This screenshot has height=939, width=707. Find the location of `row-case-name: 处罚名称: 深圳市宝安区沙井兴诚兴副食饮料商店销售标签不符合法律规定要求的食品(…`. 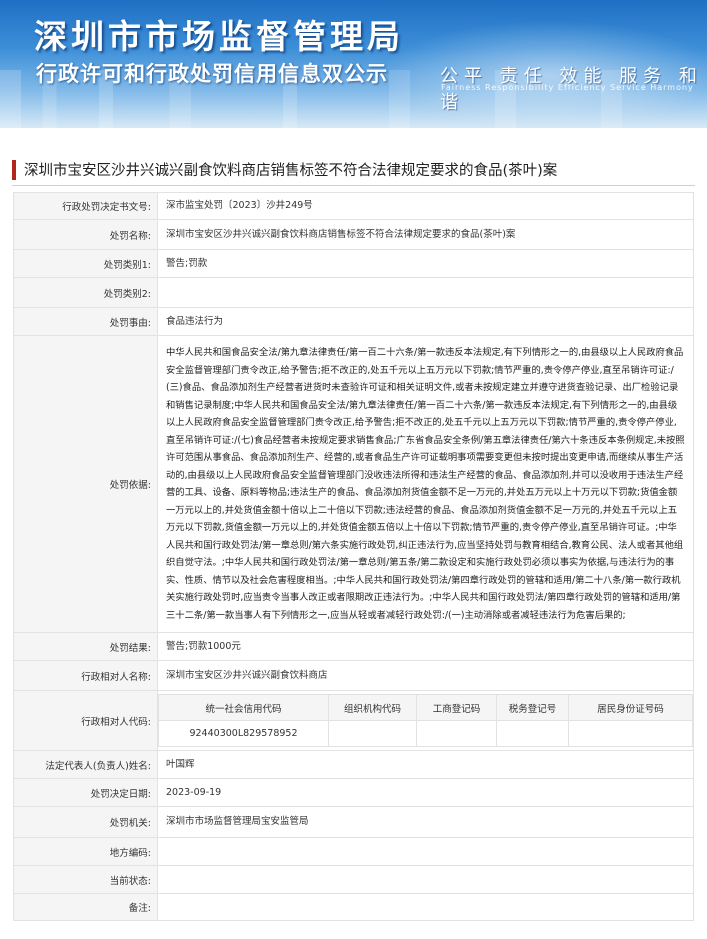

row-case-name: 处罚名称: 深圳市宝安区沙井兴诚兴副食饮料商店销售标签不符合法律规定要求的食品(… is located at coordinates (353, 234).